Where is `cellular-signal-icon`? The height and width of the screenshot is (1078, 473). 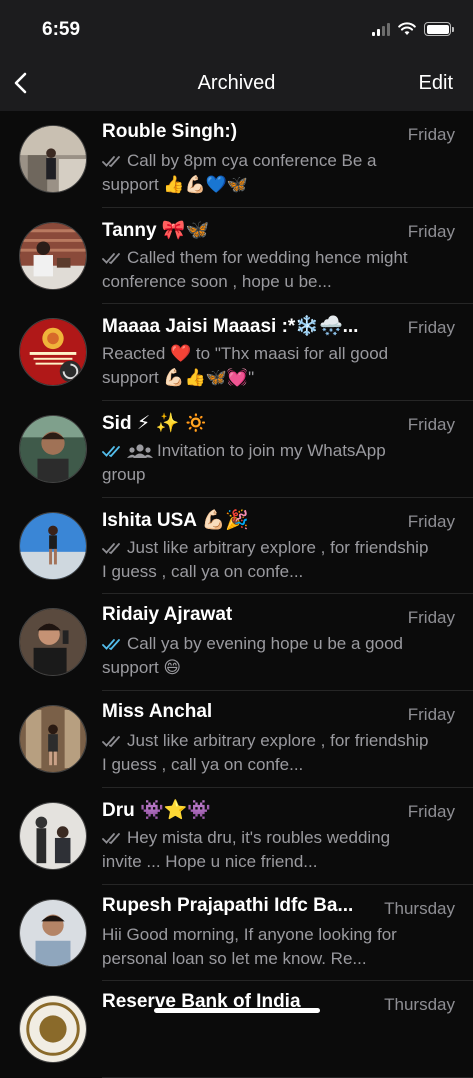 cellular-signal-icon is located at coordinates (381, 29).